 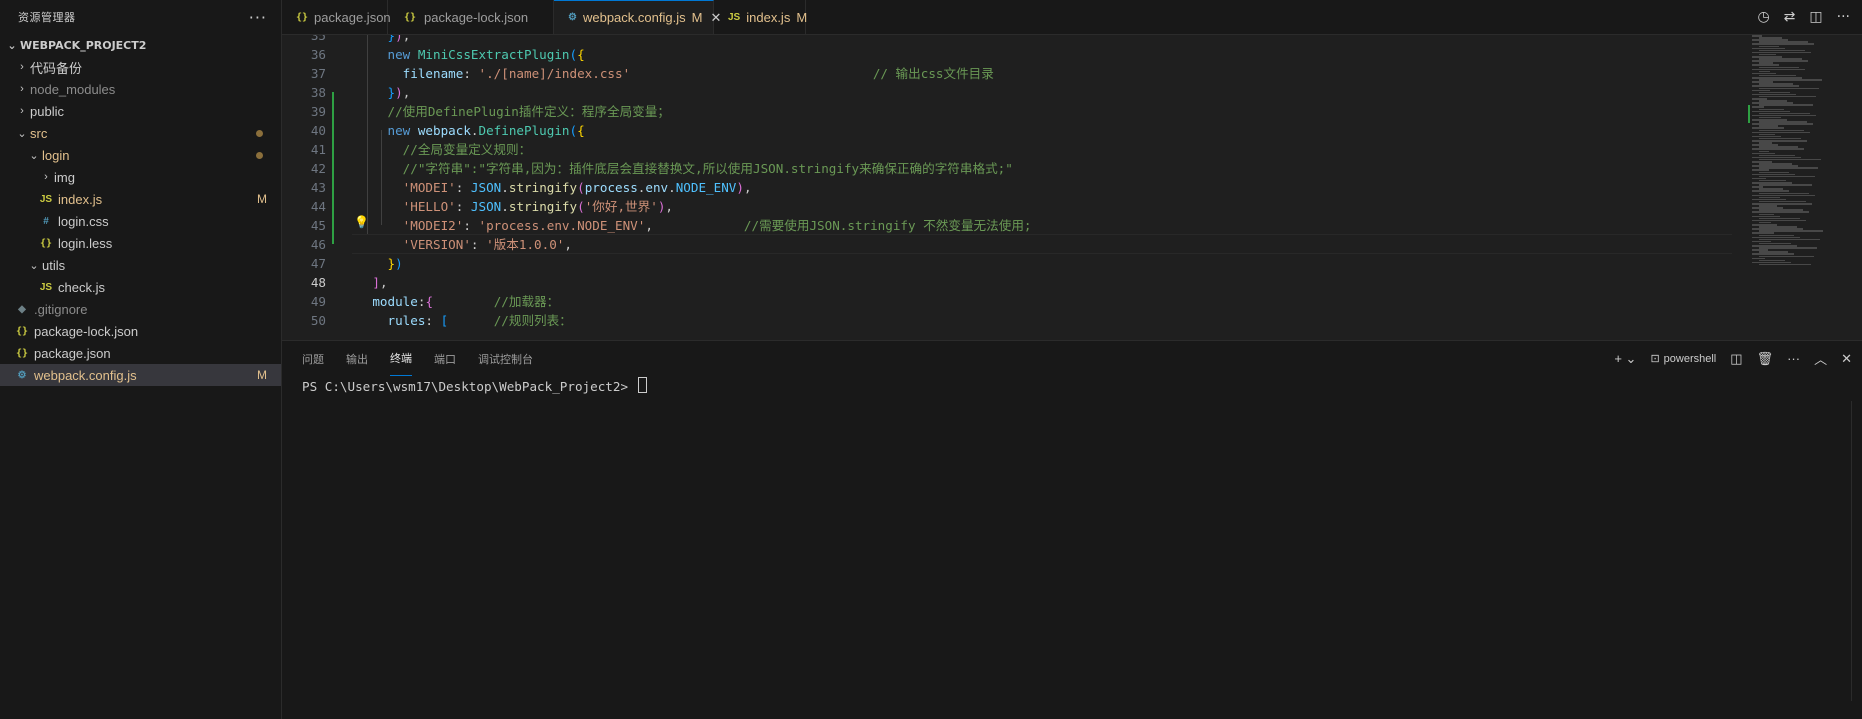 I want to click on terminal-scrollbar, so click(x=1856, y=551).